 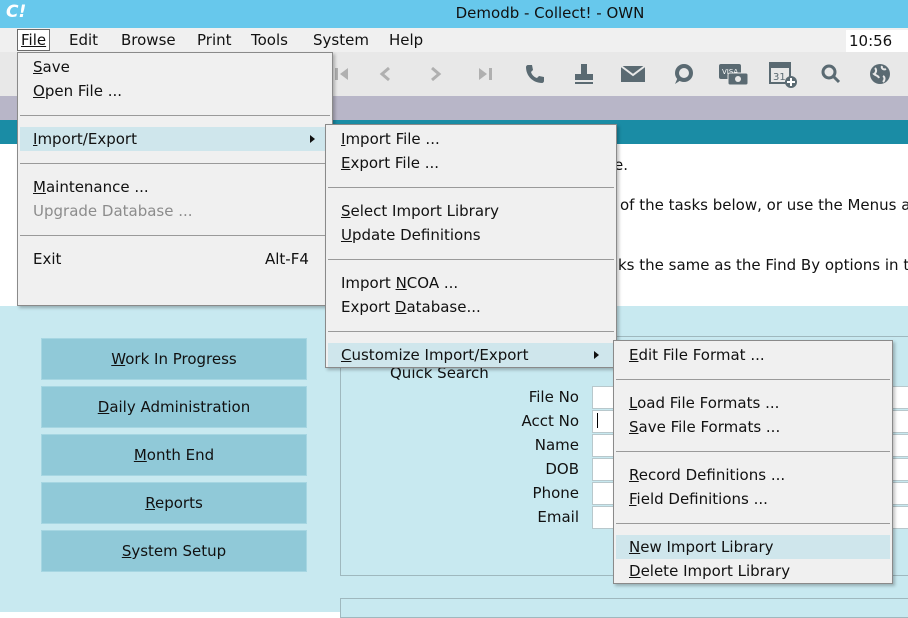 I want to click on menu-update-definitions: Update Definitions, so click(x=411, y=235).